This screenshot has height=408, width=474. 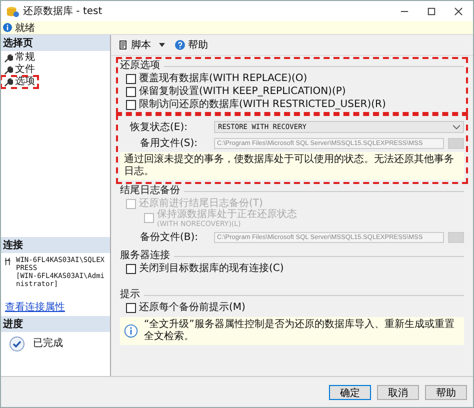 I want to click on option-checkbox: 还原每个备份前提示(M), so click(x=183, y=307).